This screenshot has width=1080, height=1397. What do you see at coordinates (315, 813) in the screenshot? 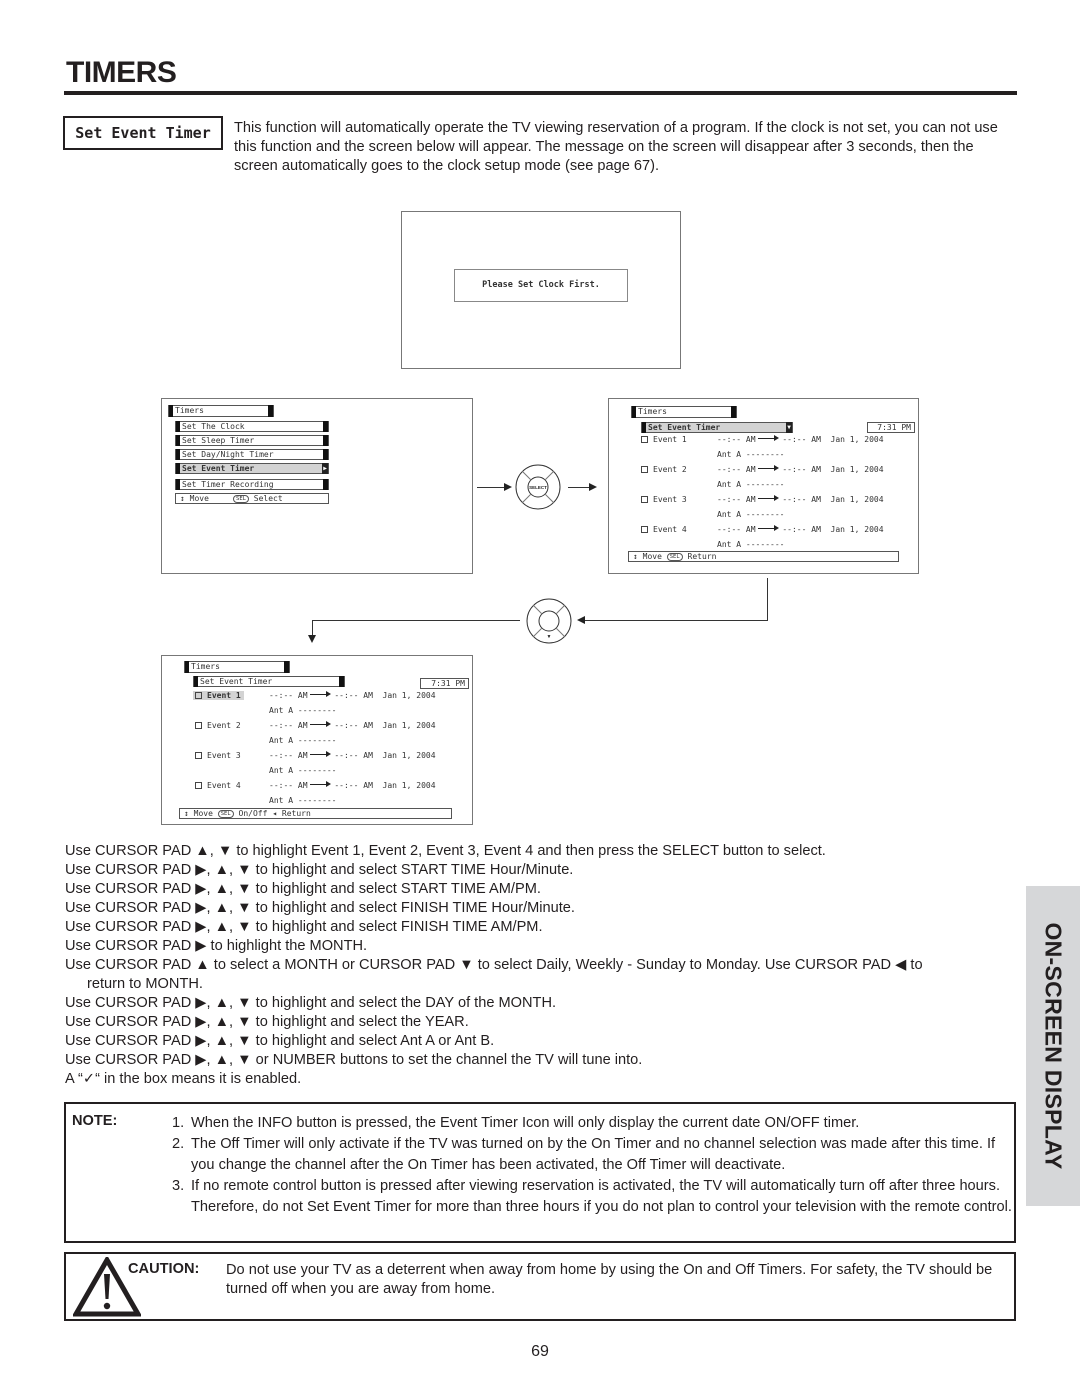
I see `osd-footer: ↕ Move SEL On/Off ◂ Return` at bounding box center [315, 813].